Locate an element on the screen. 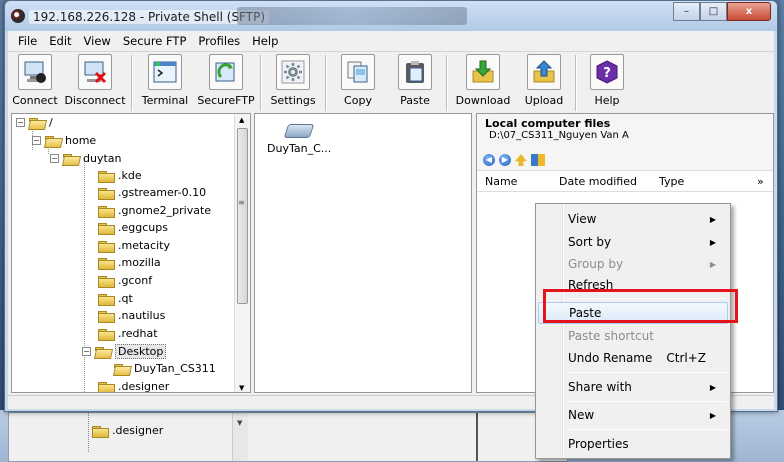 This screenshot has width=784, height=462. paste-highlight-box is located at coordinates (640, 306).